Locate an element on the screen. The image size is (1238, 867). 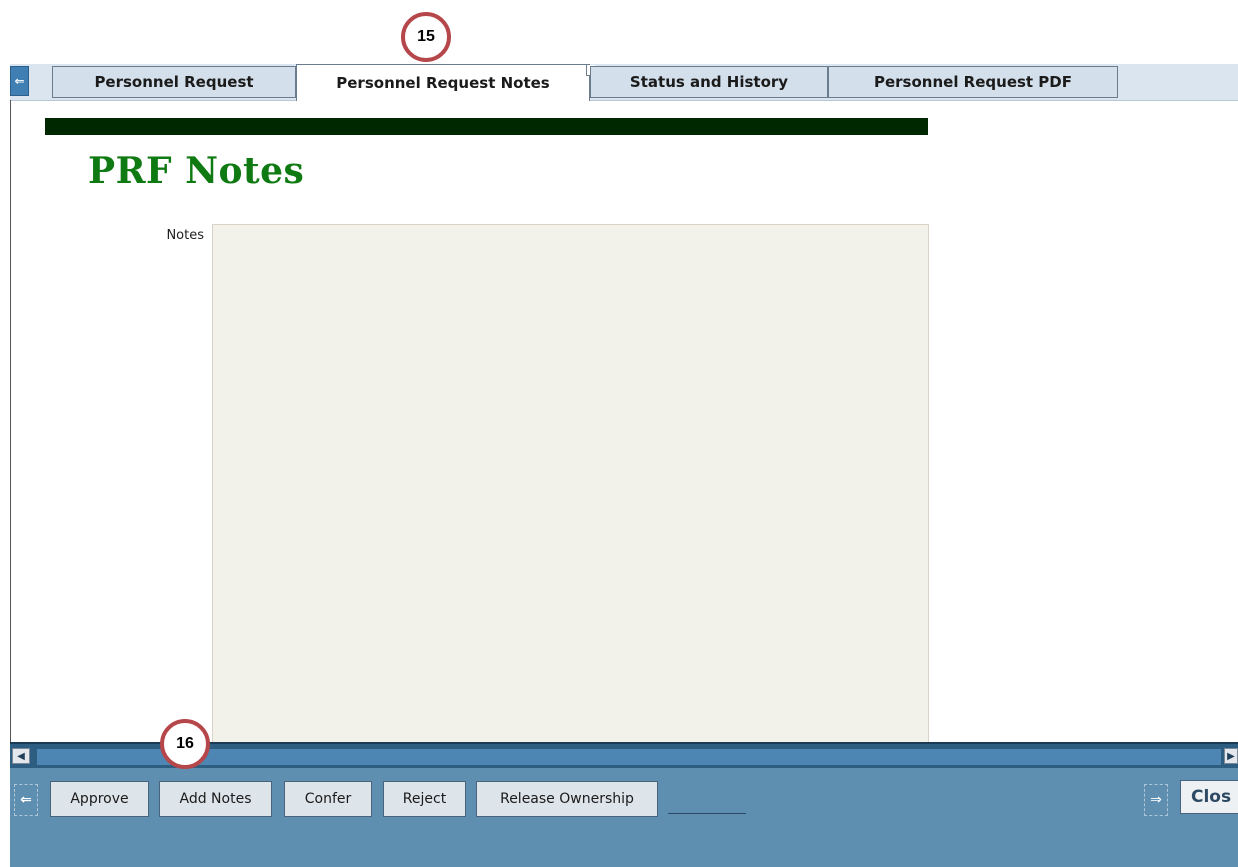
tab-label: Personnel Request Notes is located at coordinates (443, 83).